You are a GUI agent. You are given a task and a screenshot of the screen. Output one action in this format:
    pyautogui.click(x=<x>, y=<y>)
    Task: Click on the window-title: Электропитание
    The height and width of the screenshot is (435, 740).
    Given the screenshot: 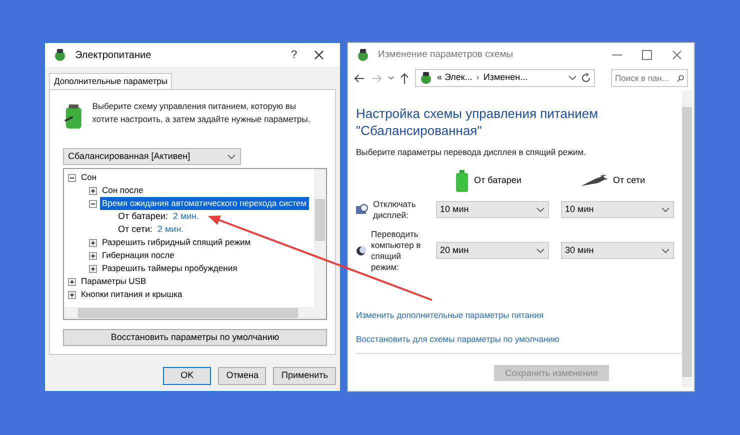 What is the action you would take?
    pyautogui.click(x=113, y=55)
    